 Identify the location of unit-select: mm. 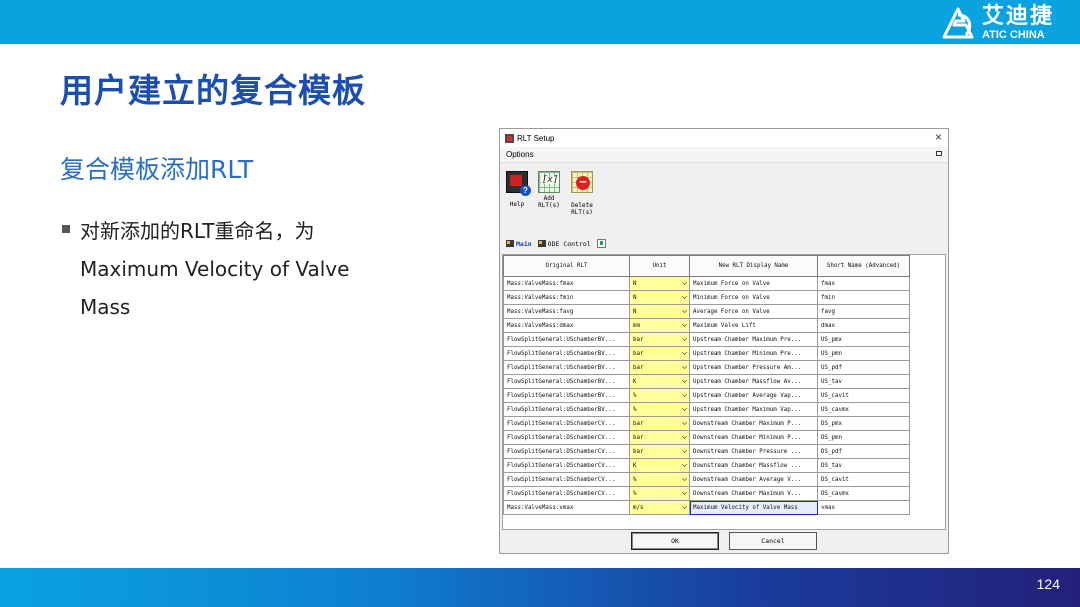
(659, 325).